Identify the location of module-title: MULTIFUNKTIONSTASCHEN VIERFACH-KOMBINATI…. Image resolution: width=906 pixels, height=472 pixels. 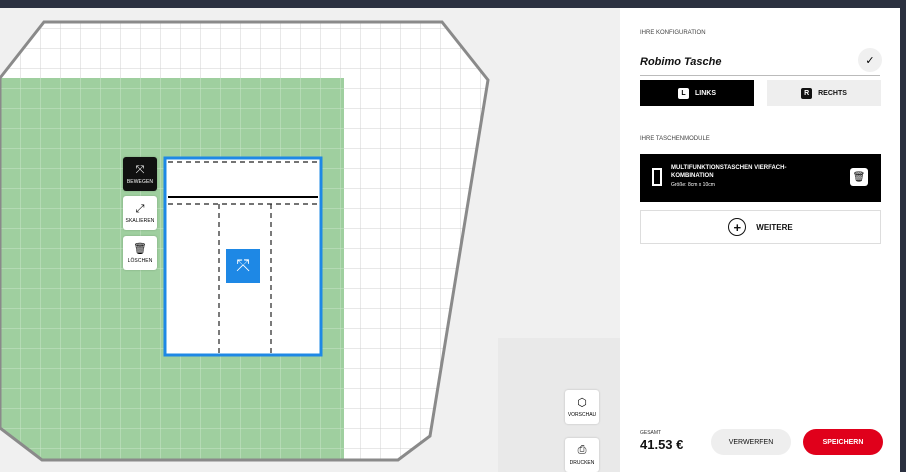
(729, 172).